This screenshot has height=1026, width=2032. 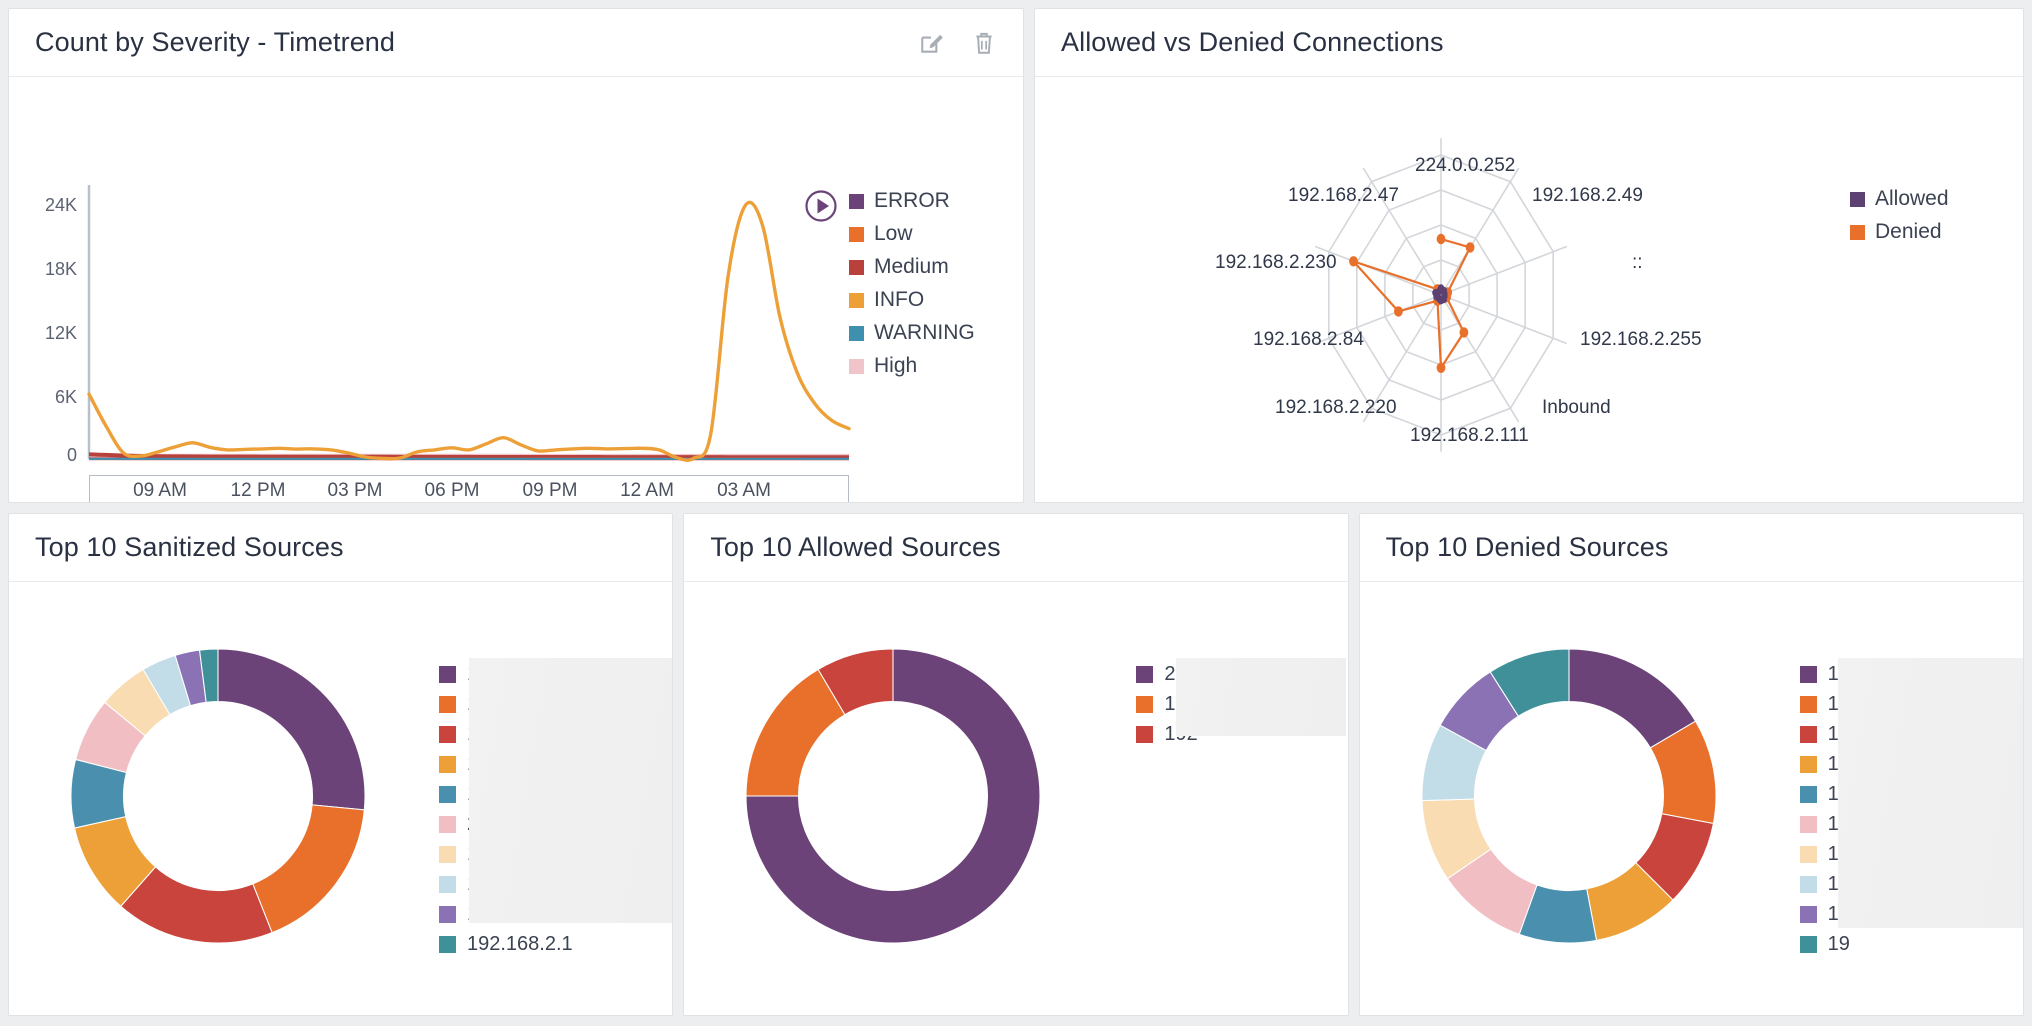 I want to click on donut-chart-sanitized: 1 1 1 1 1 2 1 1 1 192.168.2.1, so click(x=341, y=798).